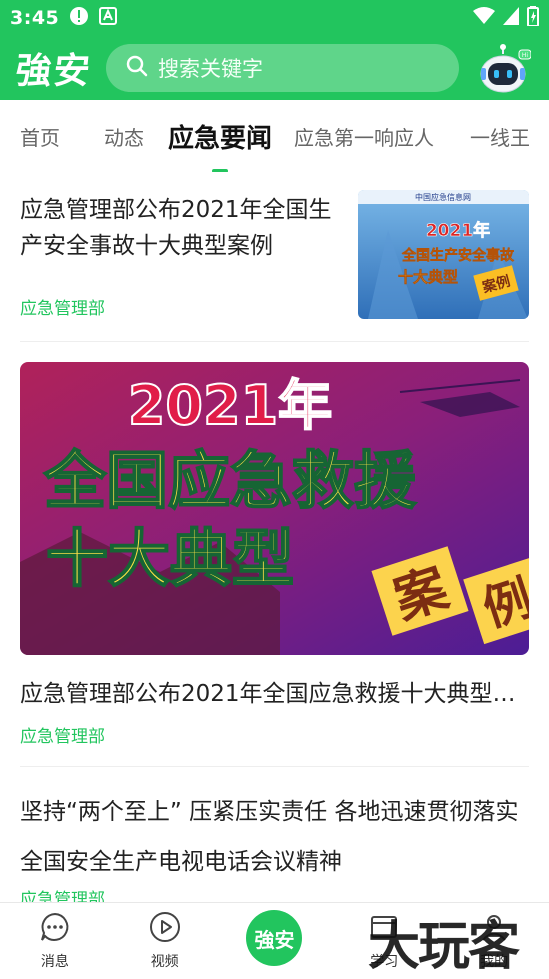 The height and width of the screenshot is (979, 549). What do you see at coordinates (444, 946) in the screenshot?
I see `watermark: 大玩客` at bounding box center [444, 946].